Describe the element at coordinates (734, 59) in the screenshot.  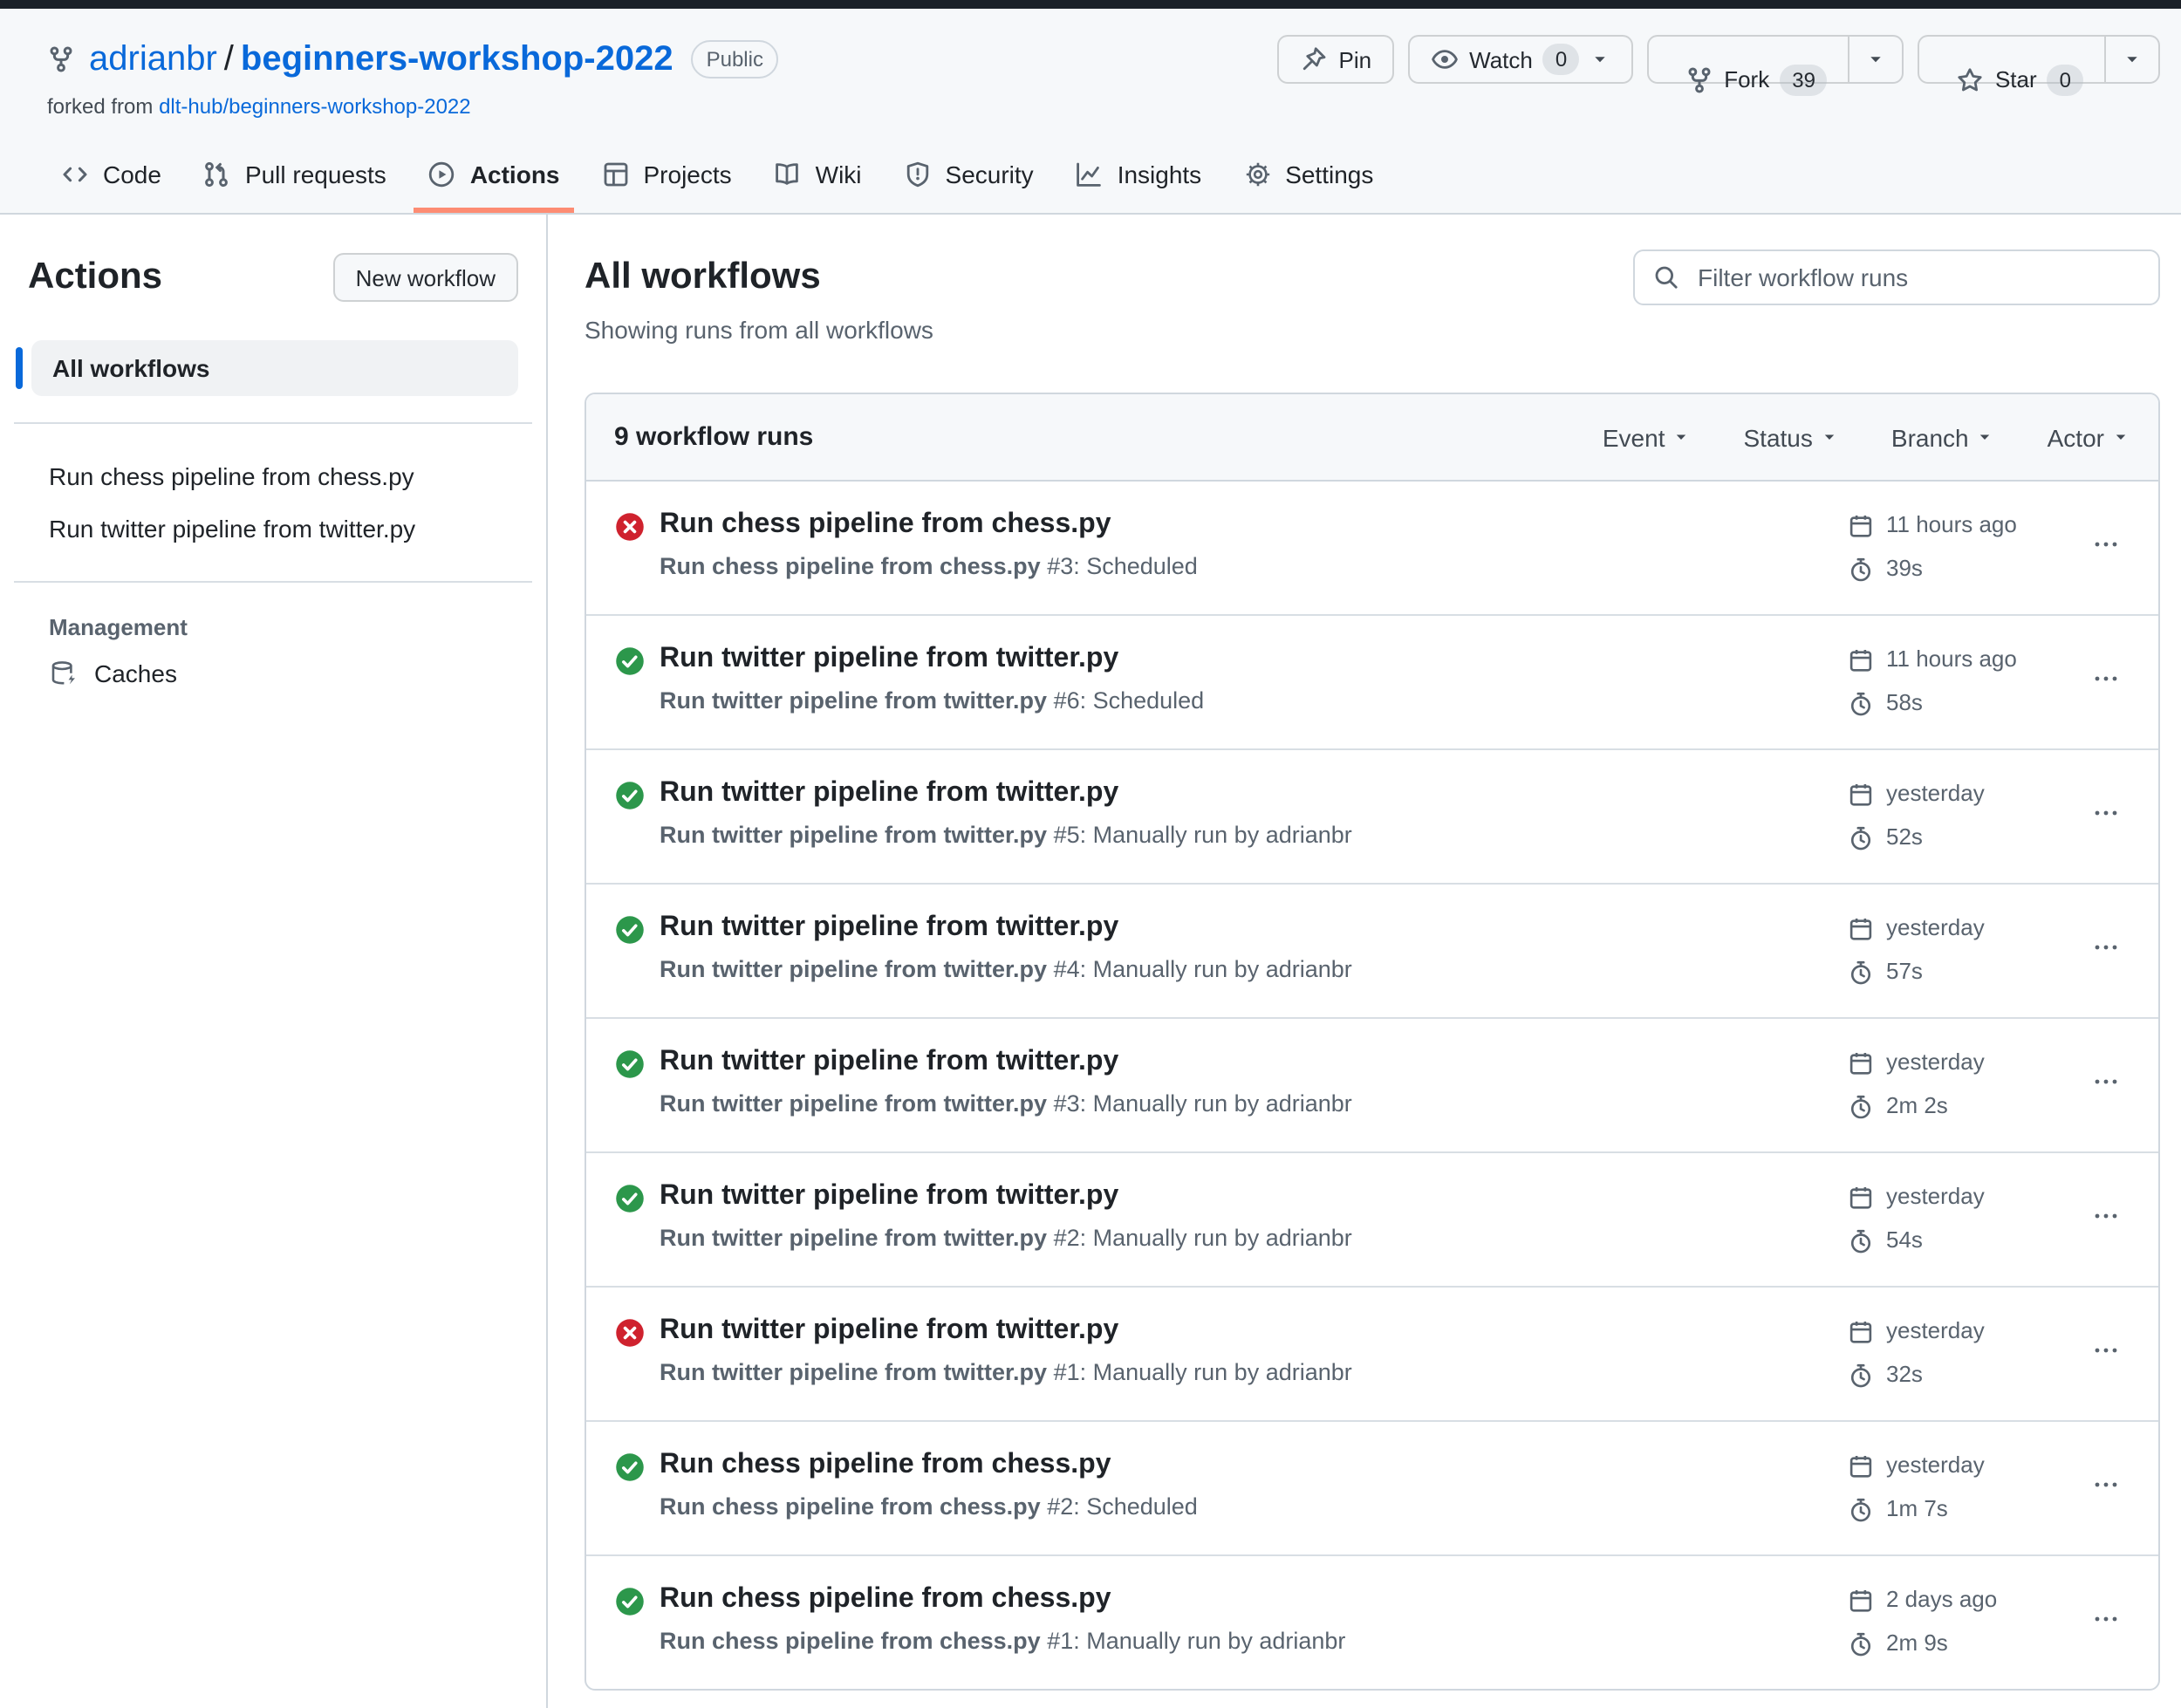
I see `visibility-badge: Public` at that location.